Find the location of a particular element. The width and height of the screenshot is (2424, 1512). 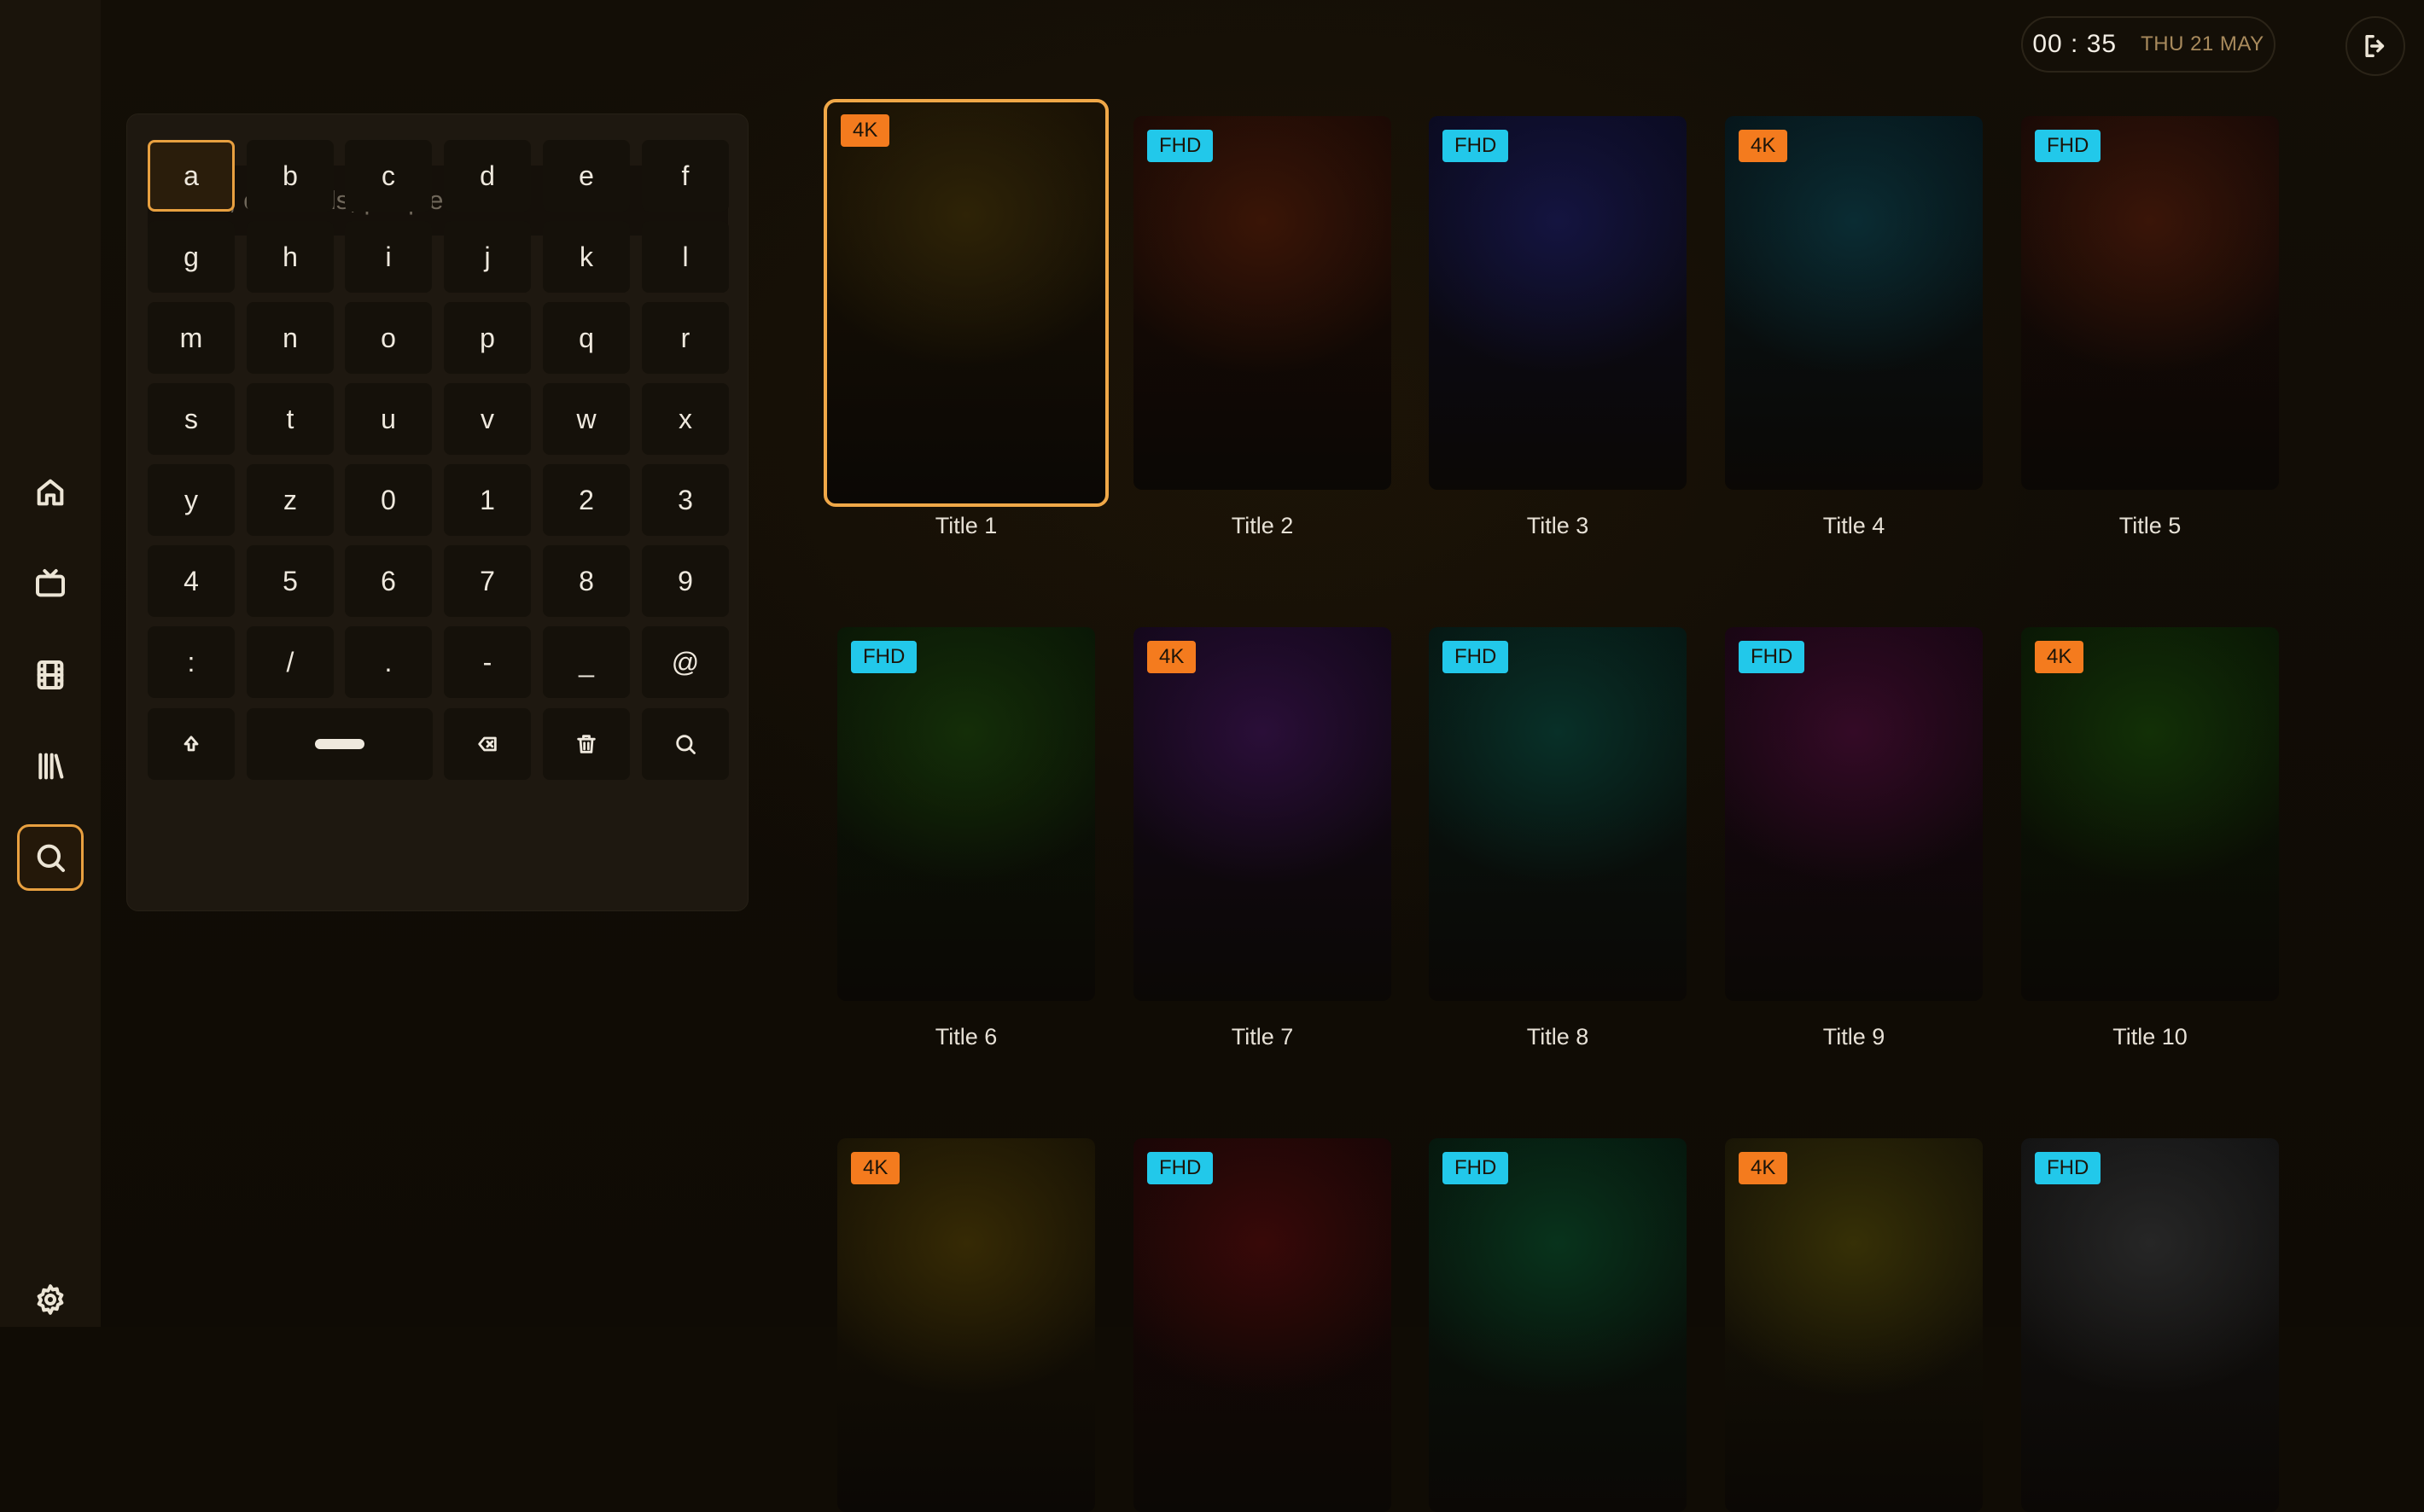

backspace-key is located at coordinates (487, 744).